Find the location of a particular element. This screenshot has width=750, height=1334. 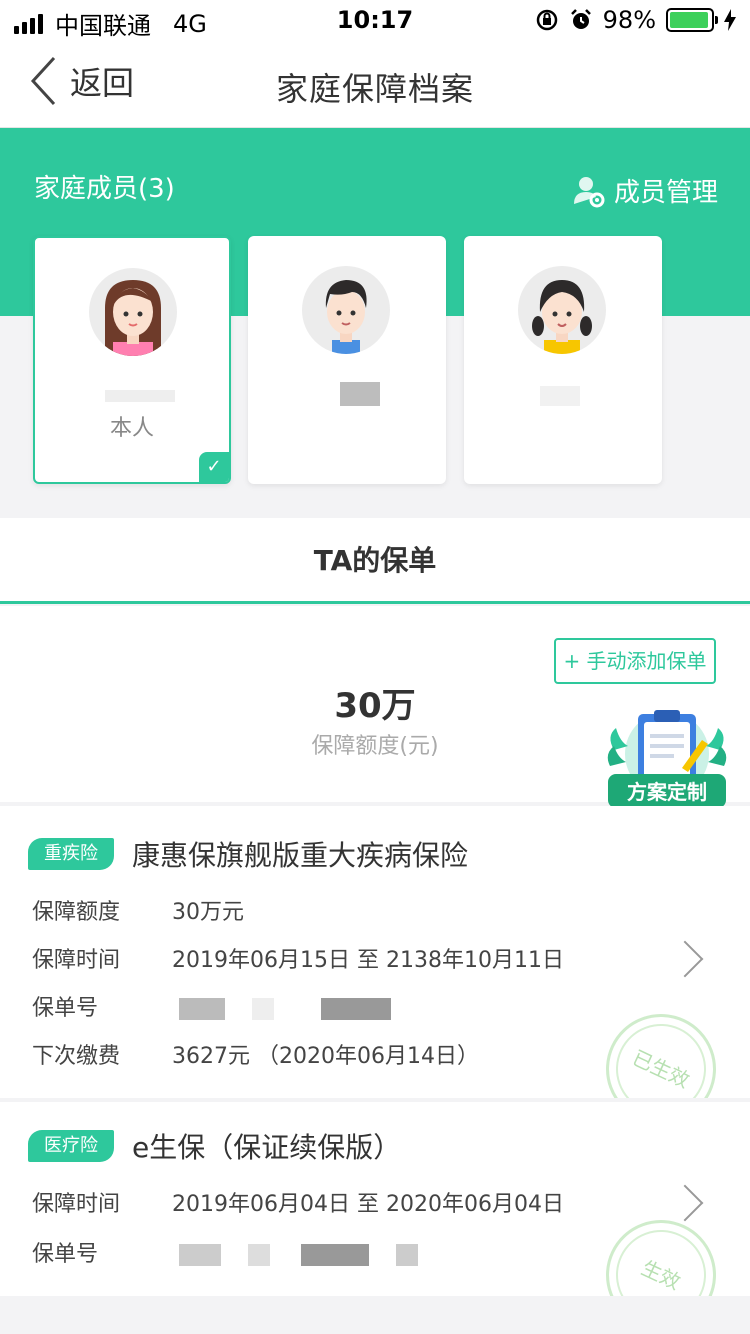

alarm-icon is located at coordinates (580, 19).